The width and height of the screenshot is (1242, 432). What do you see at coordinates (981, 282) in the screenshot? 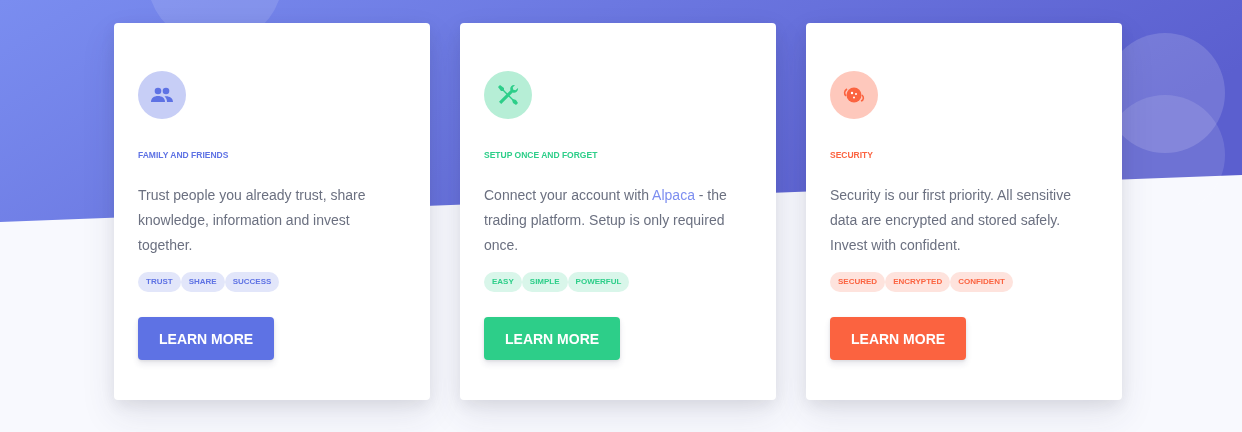
I see `tag: CONFIDENT` at bounding box center [981, 282].